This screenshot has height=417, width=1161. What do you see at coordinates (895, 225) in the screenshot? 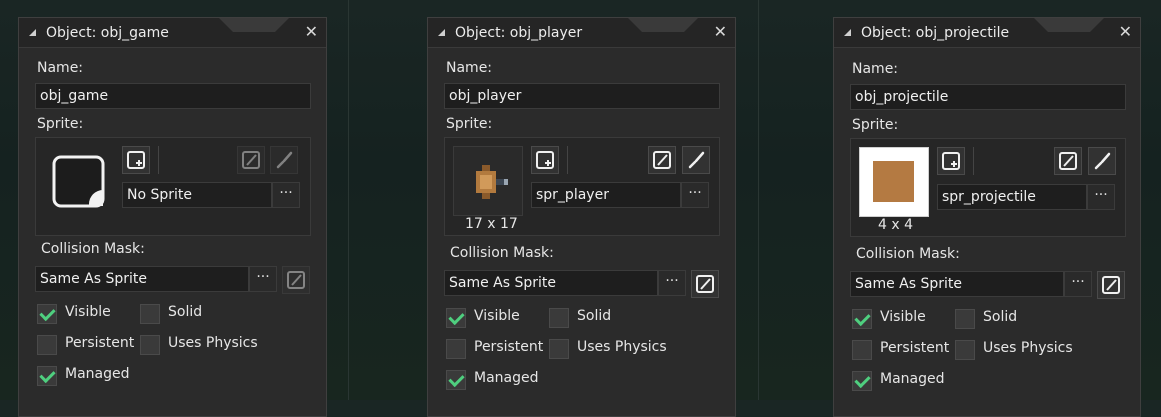
I see `sprite-size: 4 x 4` at bounding box center [895, 225].